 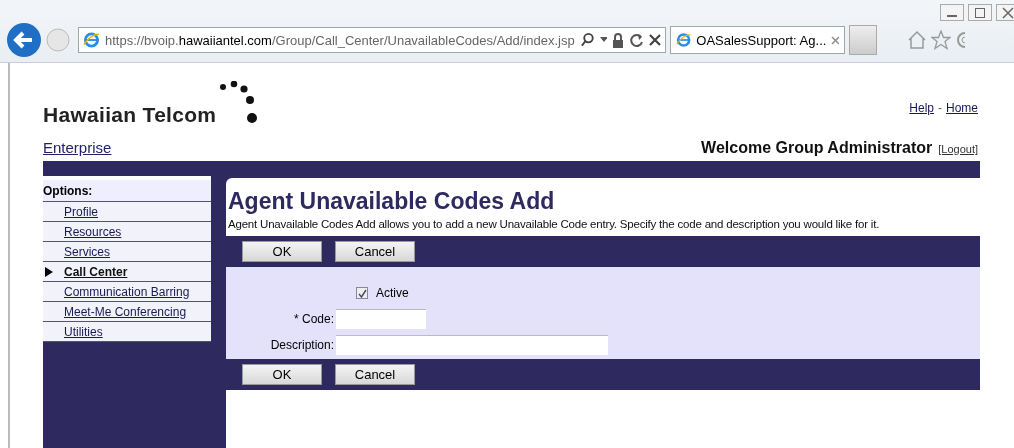 What do you see at coordinates (817, 148) in the screenshot?
I see `welcome-text: Welcome Group Administrator` at bounding box center [817, 148].